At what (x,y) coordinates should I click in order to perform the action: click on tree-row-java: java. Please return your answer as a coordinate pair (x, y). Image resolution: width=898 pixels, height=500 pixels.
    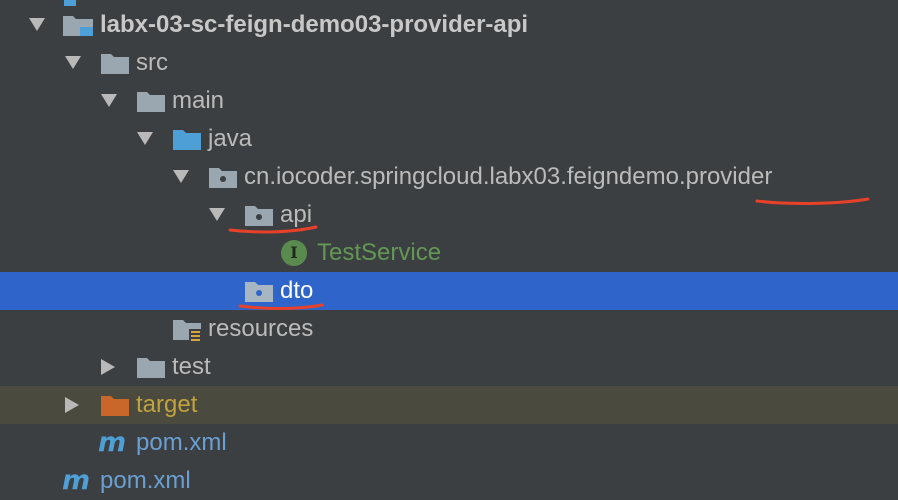
    Looking at the image, I should click on (449, 139).